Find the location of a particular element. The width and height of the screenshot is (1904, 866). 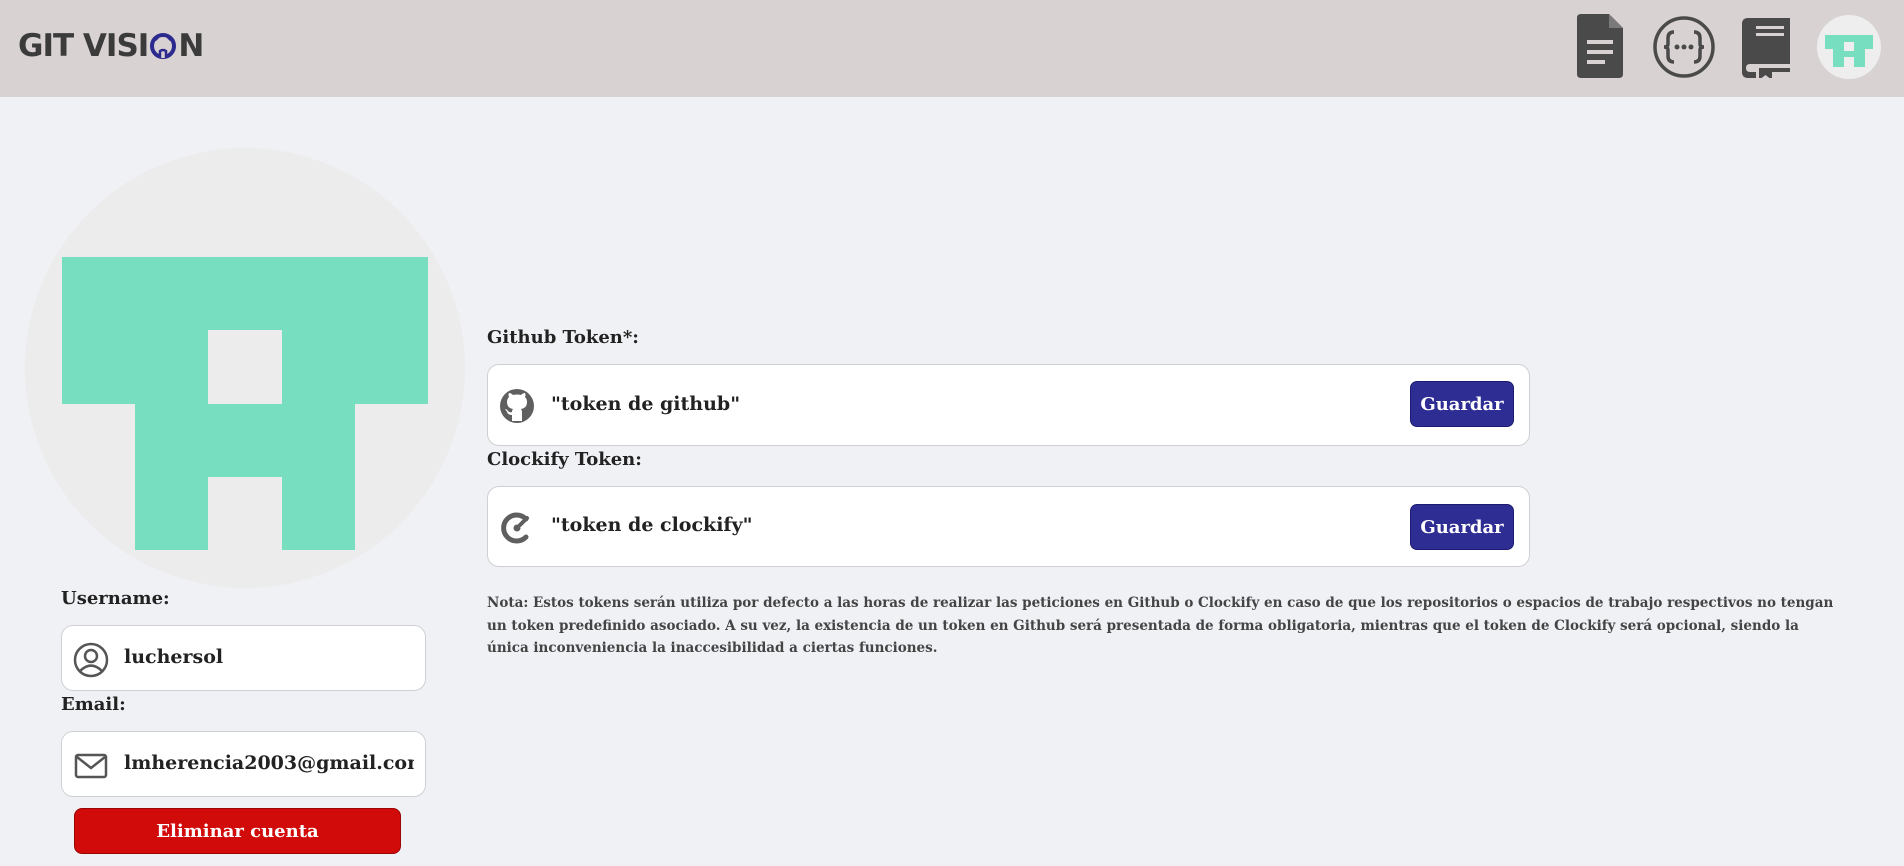

github-token-field: "token de github" Guardar is located at coordinates (1008, 405).